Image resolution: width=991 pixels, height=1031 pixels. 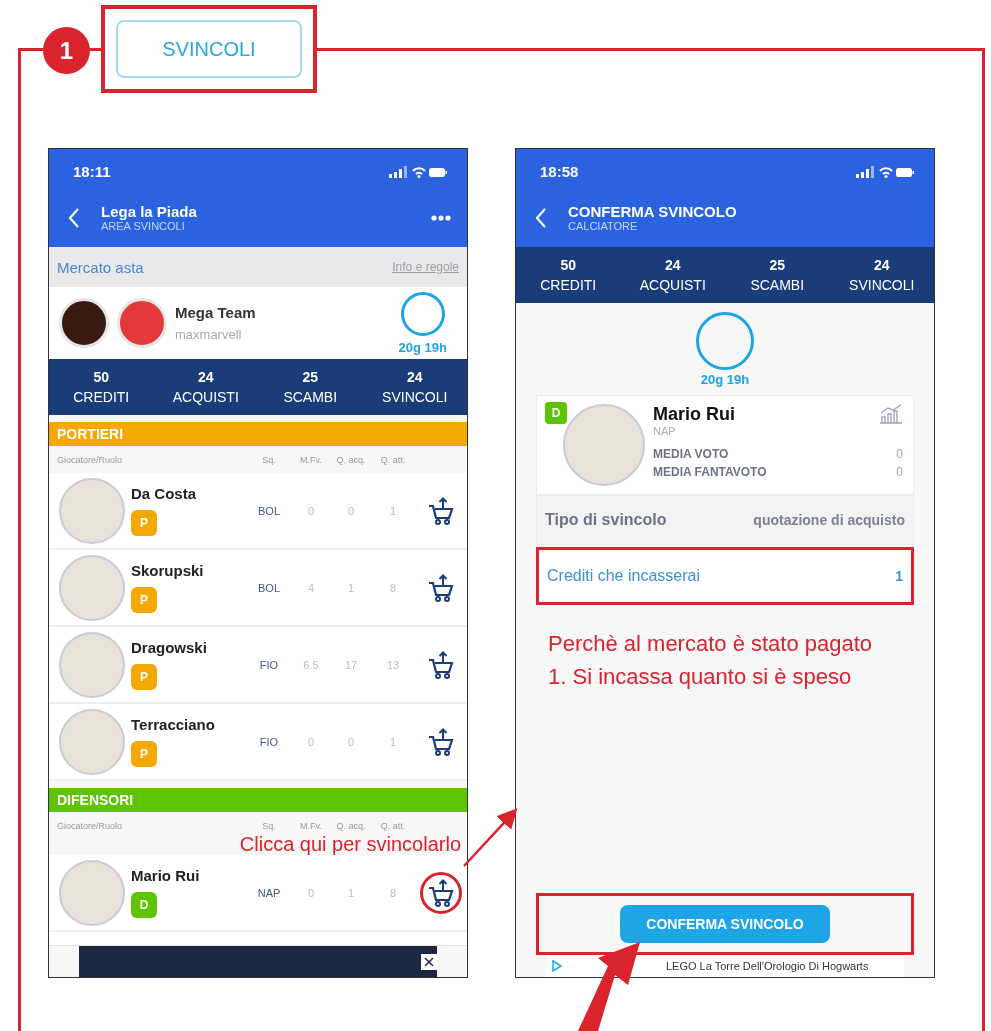 I want to click on group-header: DIFENSORI, so click(x=258, y=800).